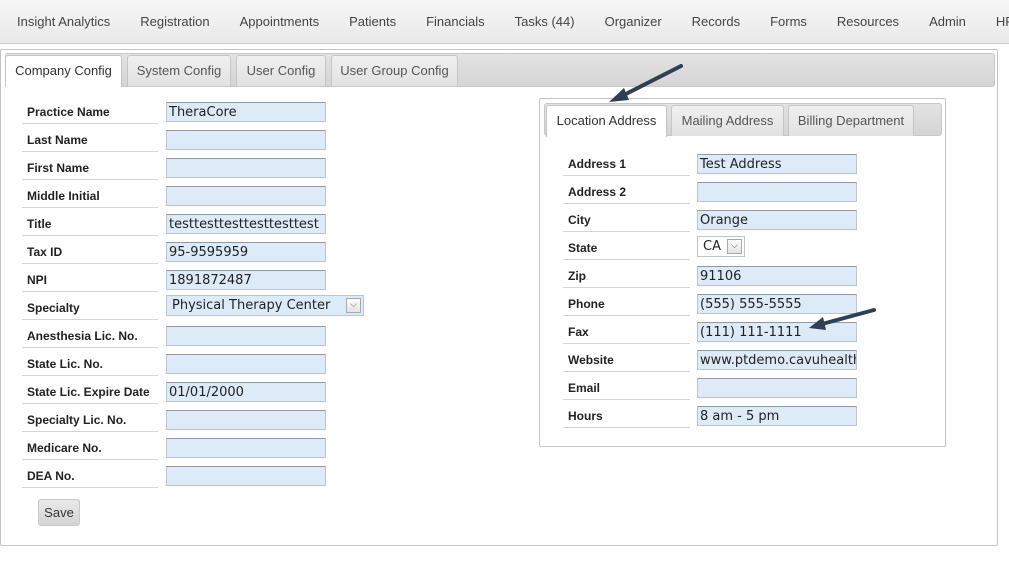  I want to click on form-row-specialty-lic: Specialty Lic. No., so click(202, 420).